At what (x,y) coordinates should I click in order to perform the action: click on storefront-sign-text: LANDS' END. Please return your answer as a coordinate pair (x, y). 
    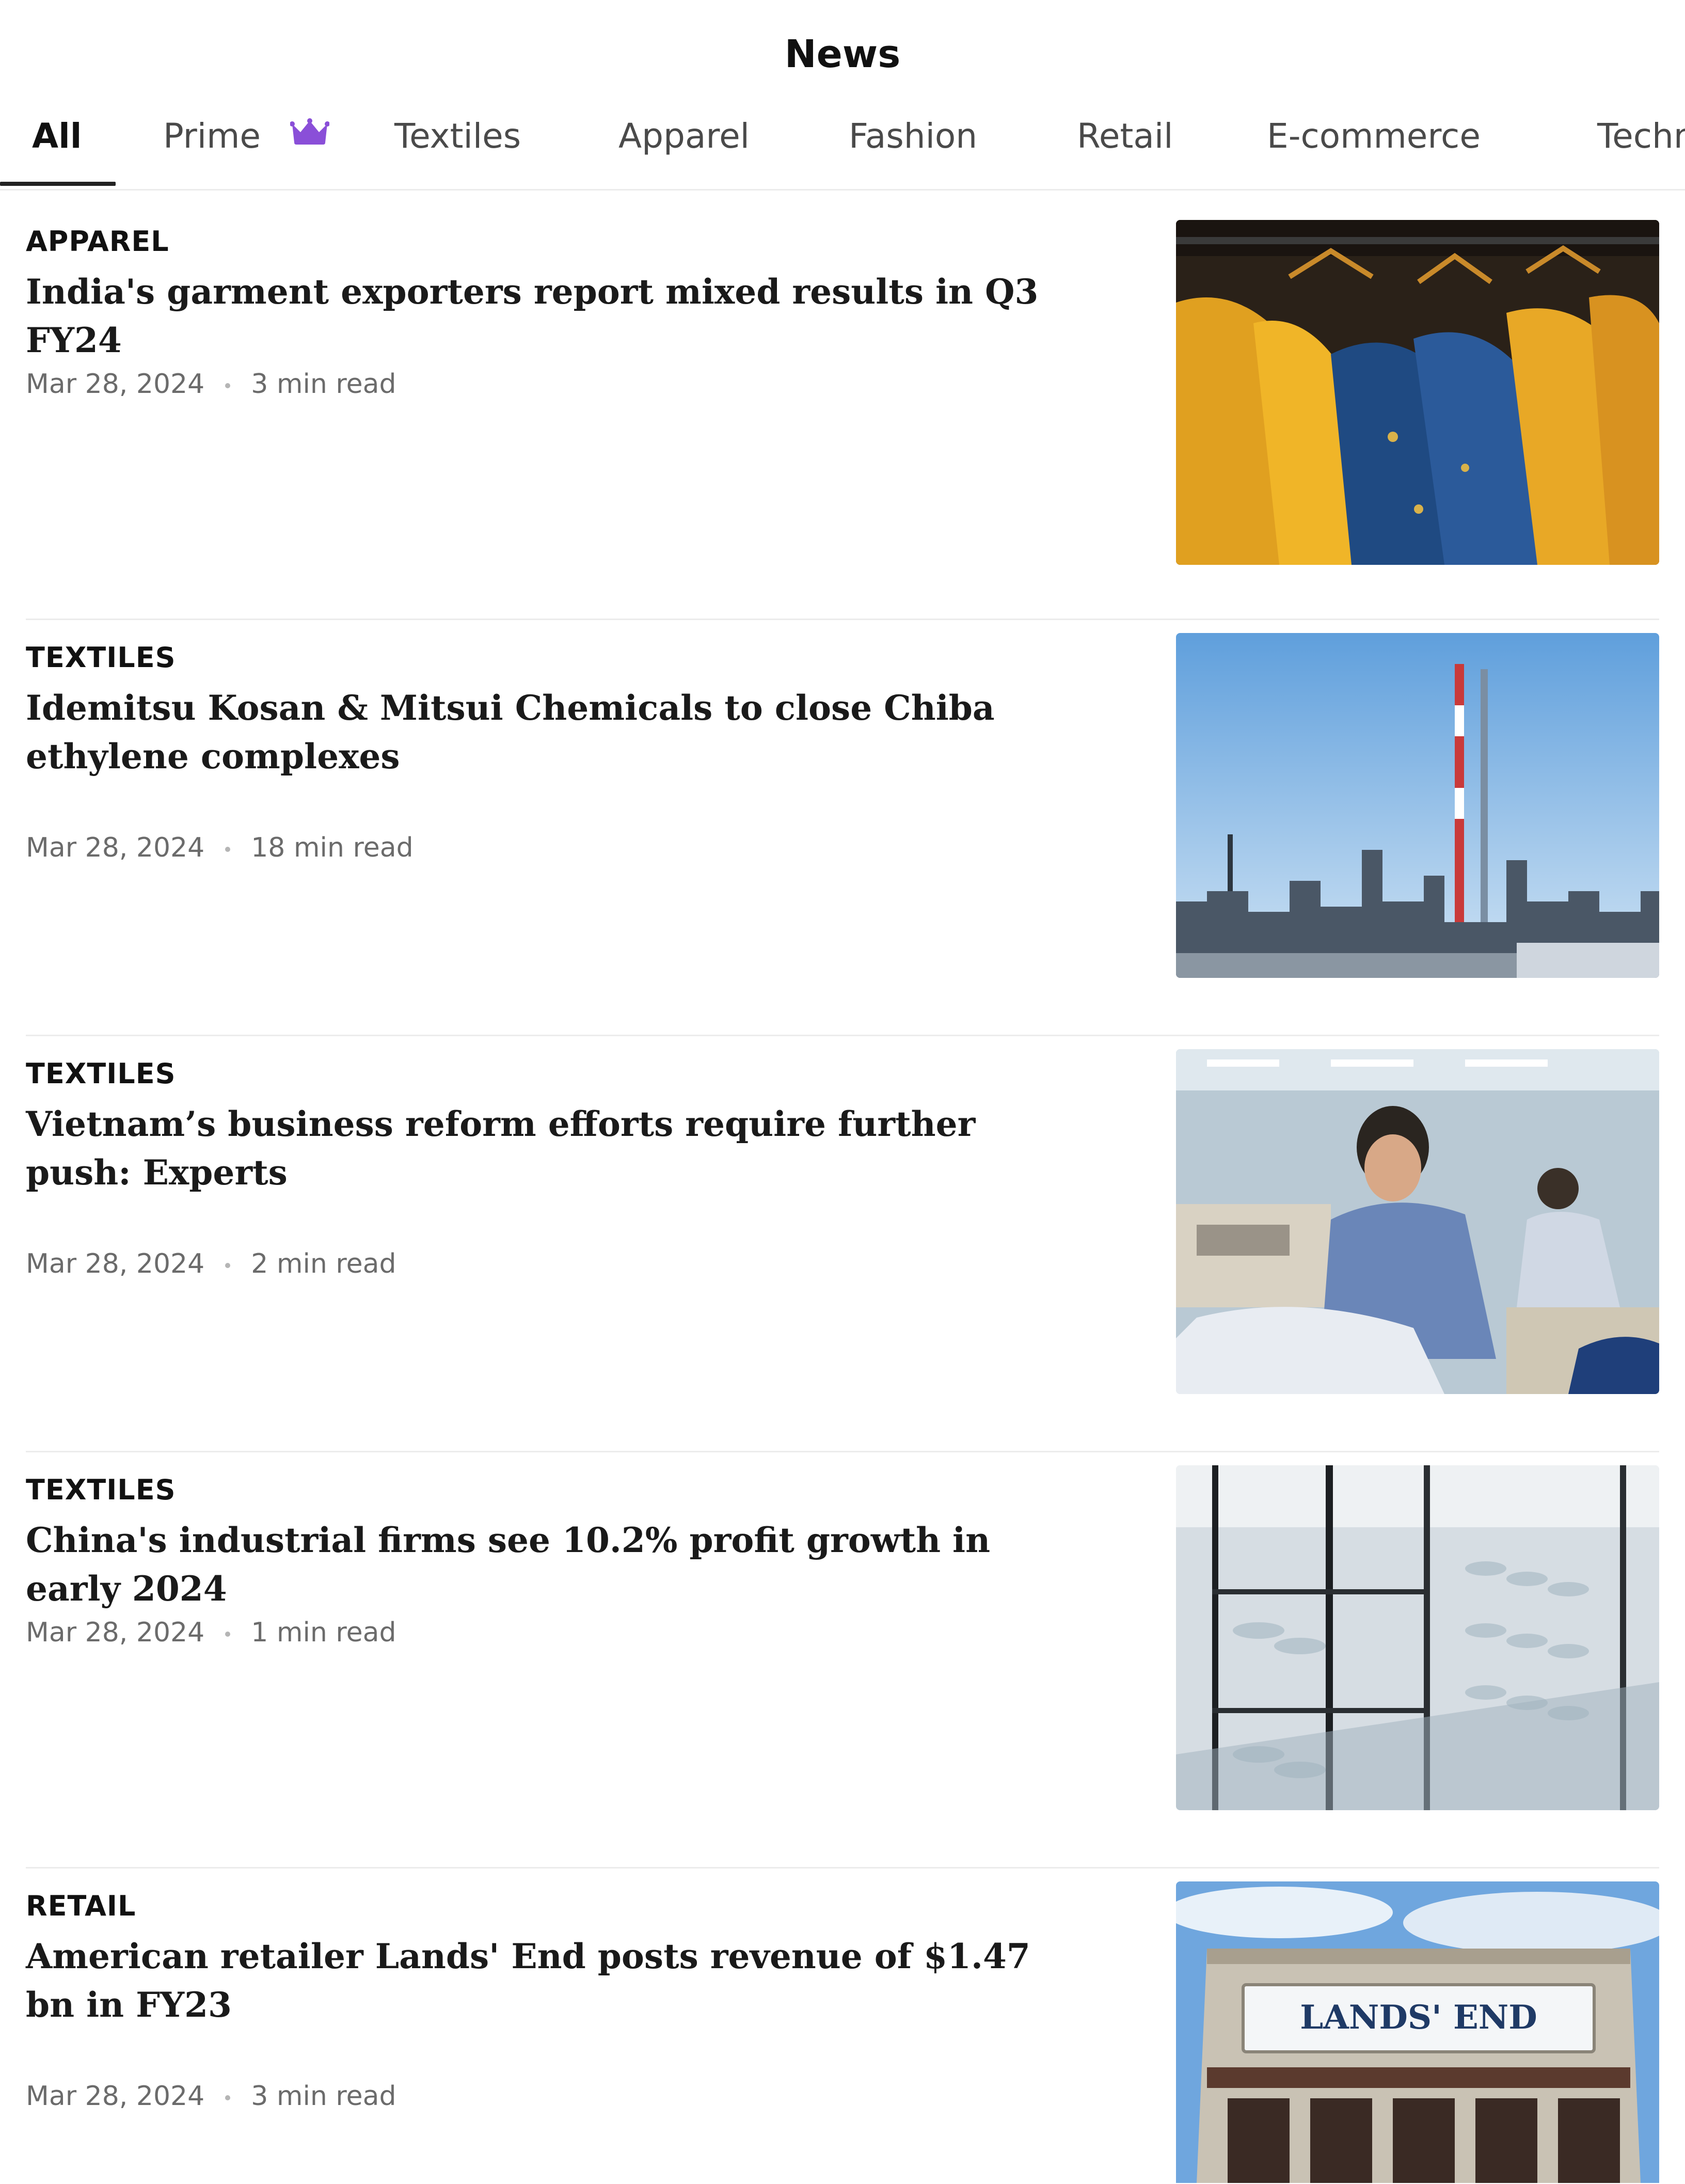
    Looking at the image, I should click on (1418, 2017).